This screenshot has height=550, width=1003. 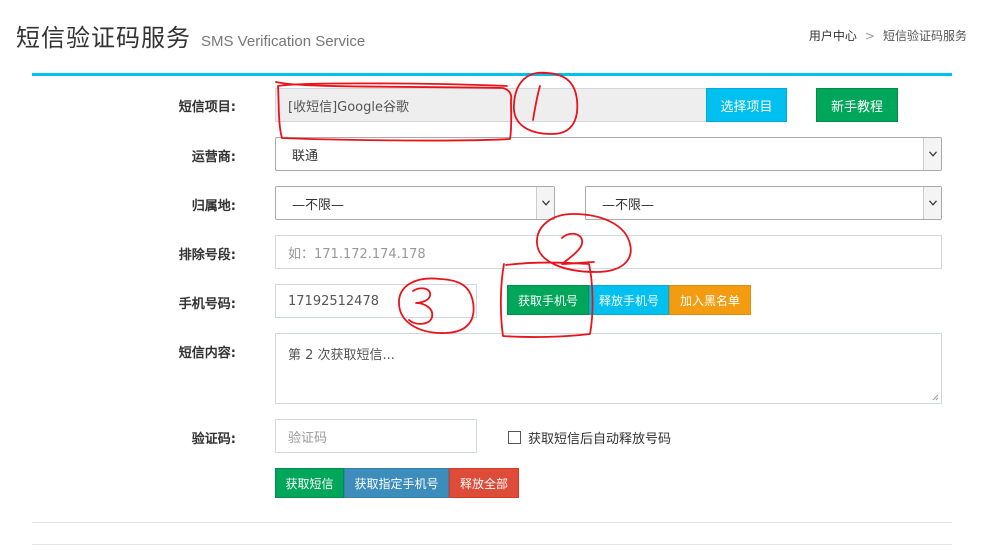 What do you see at coordinates (207, 107) in the screenshot?
I see `project-label: 短信项目:` at bounding box center [207, 107].